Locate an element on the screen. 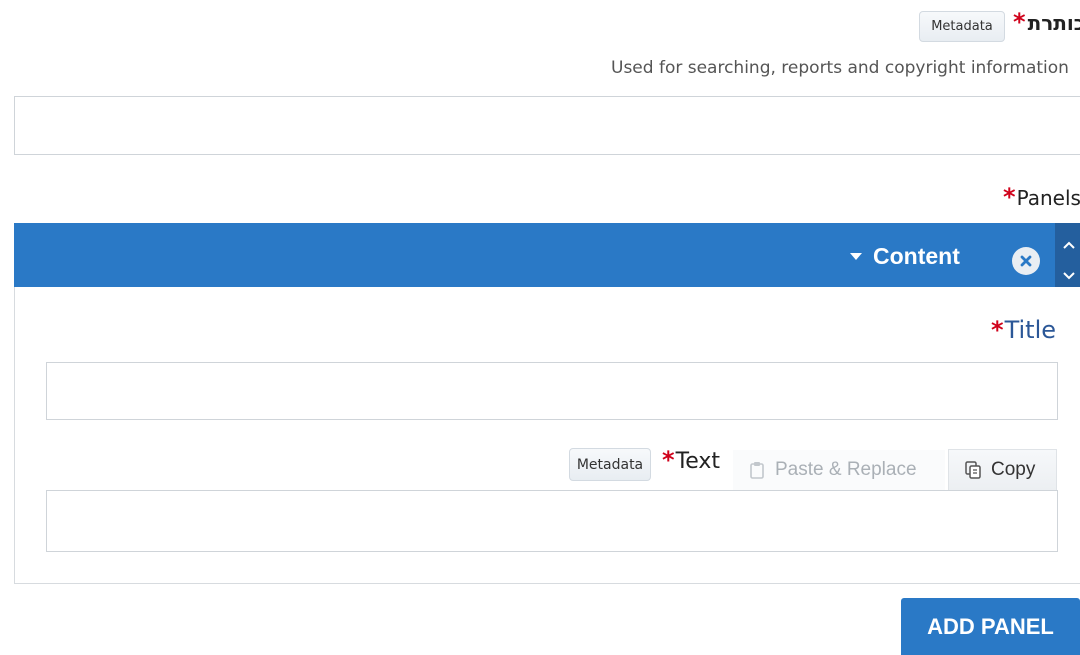  panels-label: Panels is located at coordinates (1048, 198).